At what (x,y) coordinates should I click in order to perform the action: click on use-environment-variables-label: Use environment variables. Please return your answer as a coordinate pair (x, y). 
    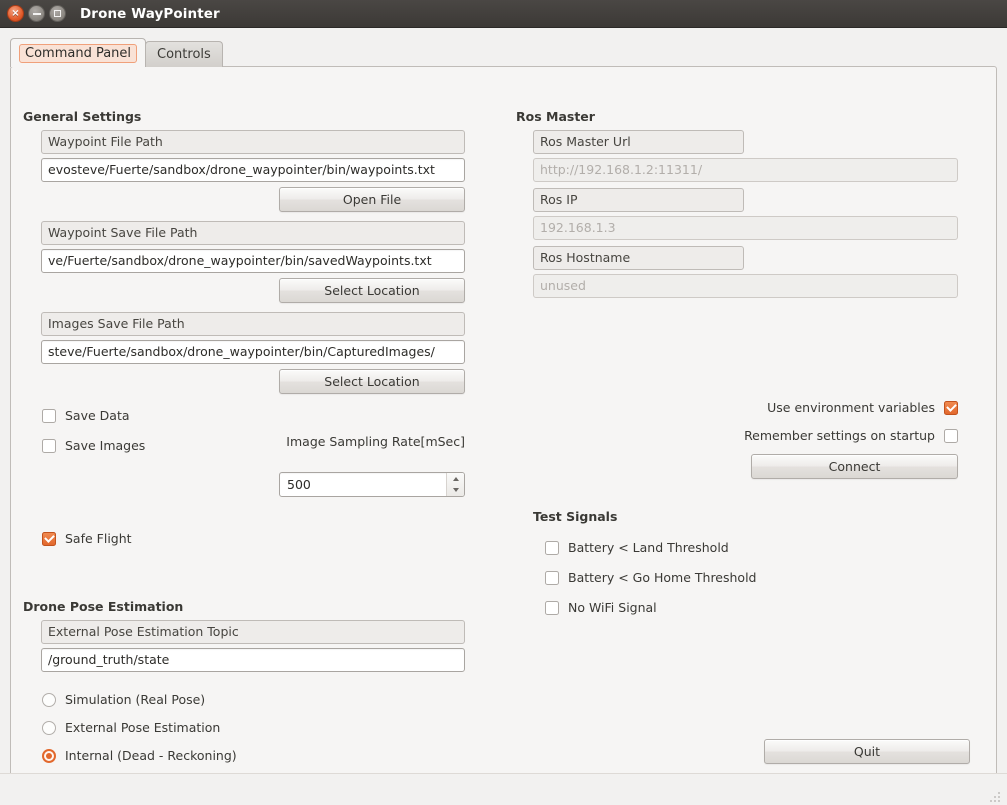
    Looking at the image, I should click on (851, 407).